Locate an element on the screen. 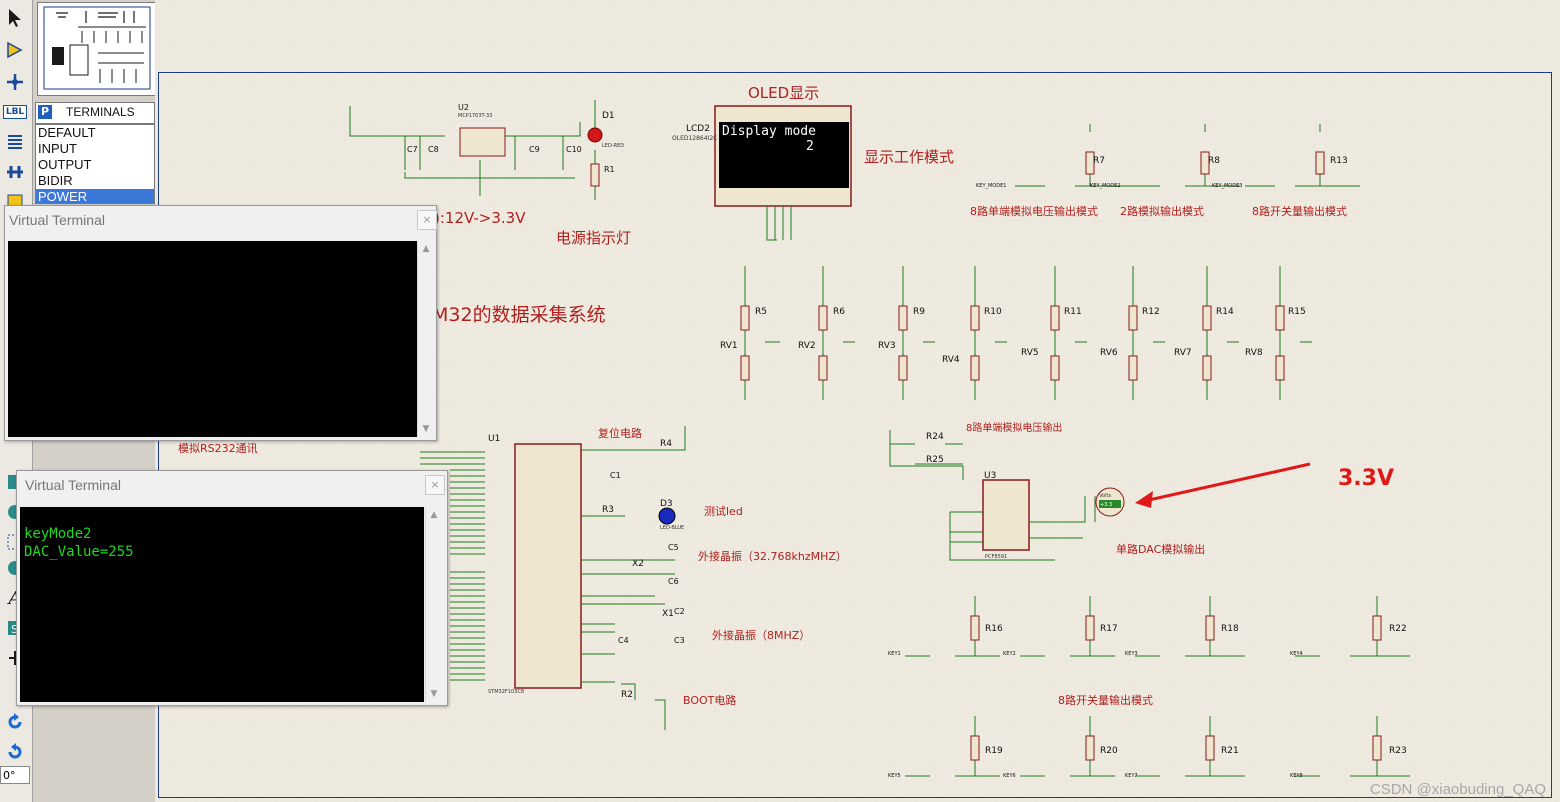 Image resolution: width=1560 pixels, height=802 pixels. mode2-label: 2路模拟输出模式 is located at coordinates (1162, 211).